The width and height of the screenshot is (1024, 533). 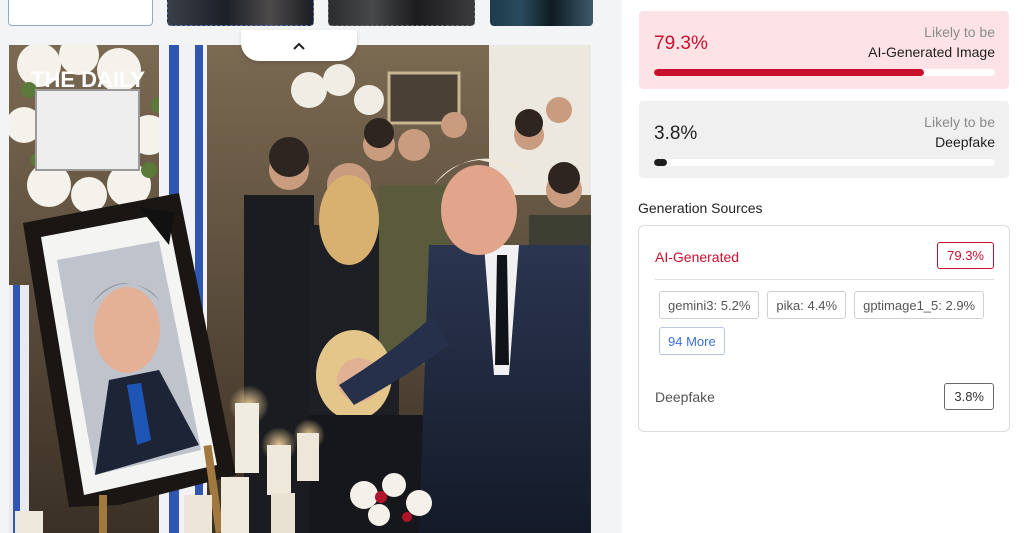 I want to click on collapse-toggle, so click(x=299, y=45).